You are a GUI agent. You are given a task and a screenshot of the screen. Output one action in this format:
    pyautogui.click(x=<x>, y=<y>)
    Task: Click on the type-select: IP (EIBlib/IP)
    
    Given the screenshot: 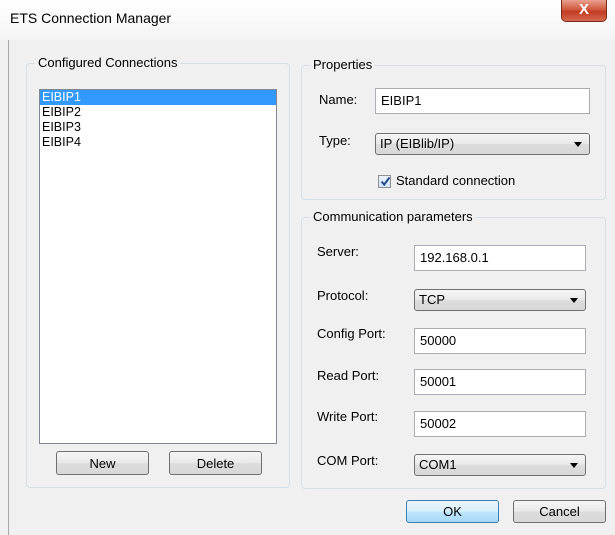 What is the action you would take?
    pyautogui.click(x=482, y=144)
    